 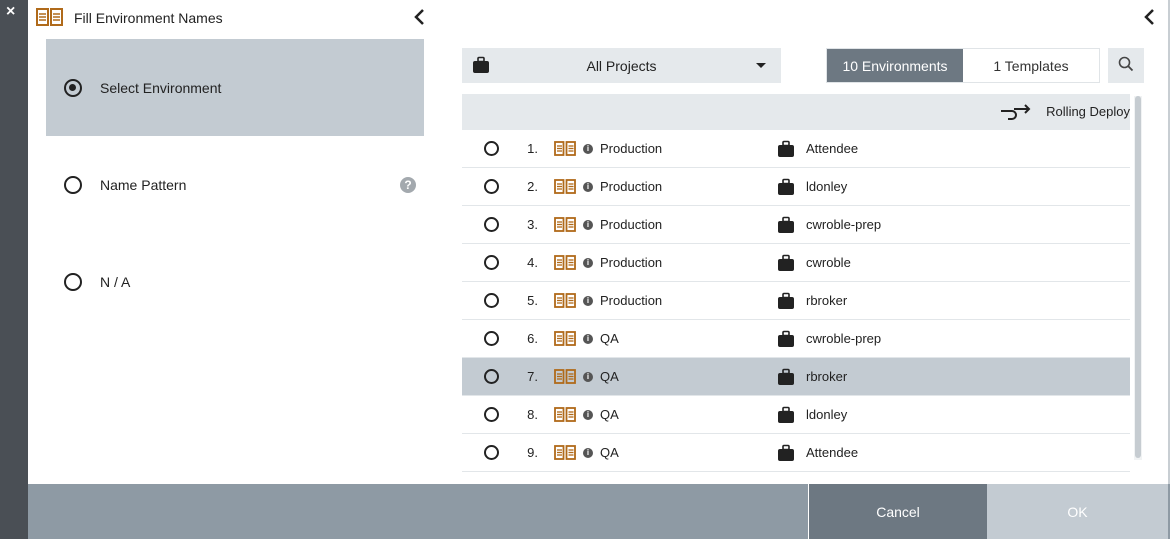 What do you see at coordinates (796, 453) in the screenshot?
I see `table-row: 9. i QA Attendee` at bounding box center [796, 453].